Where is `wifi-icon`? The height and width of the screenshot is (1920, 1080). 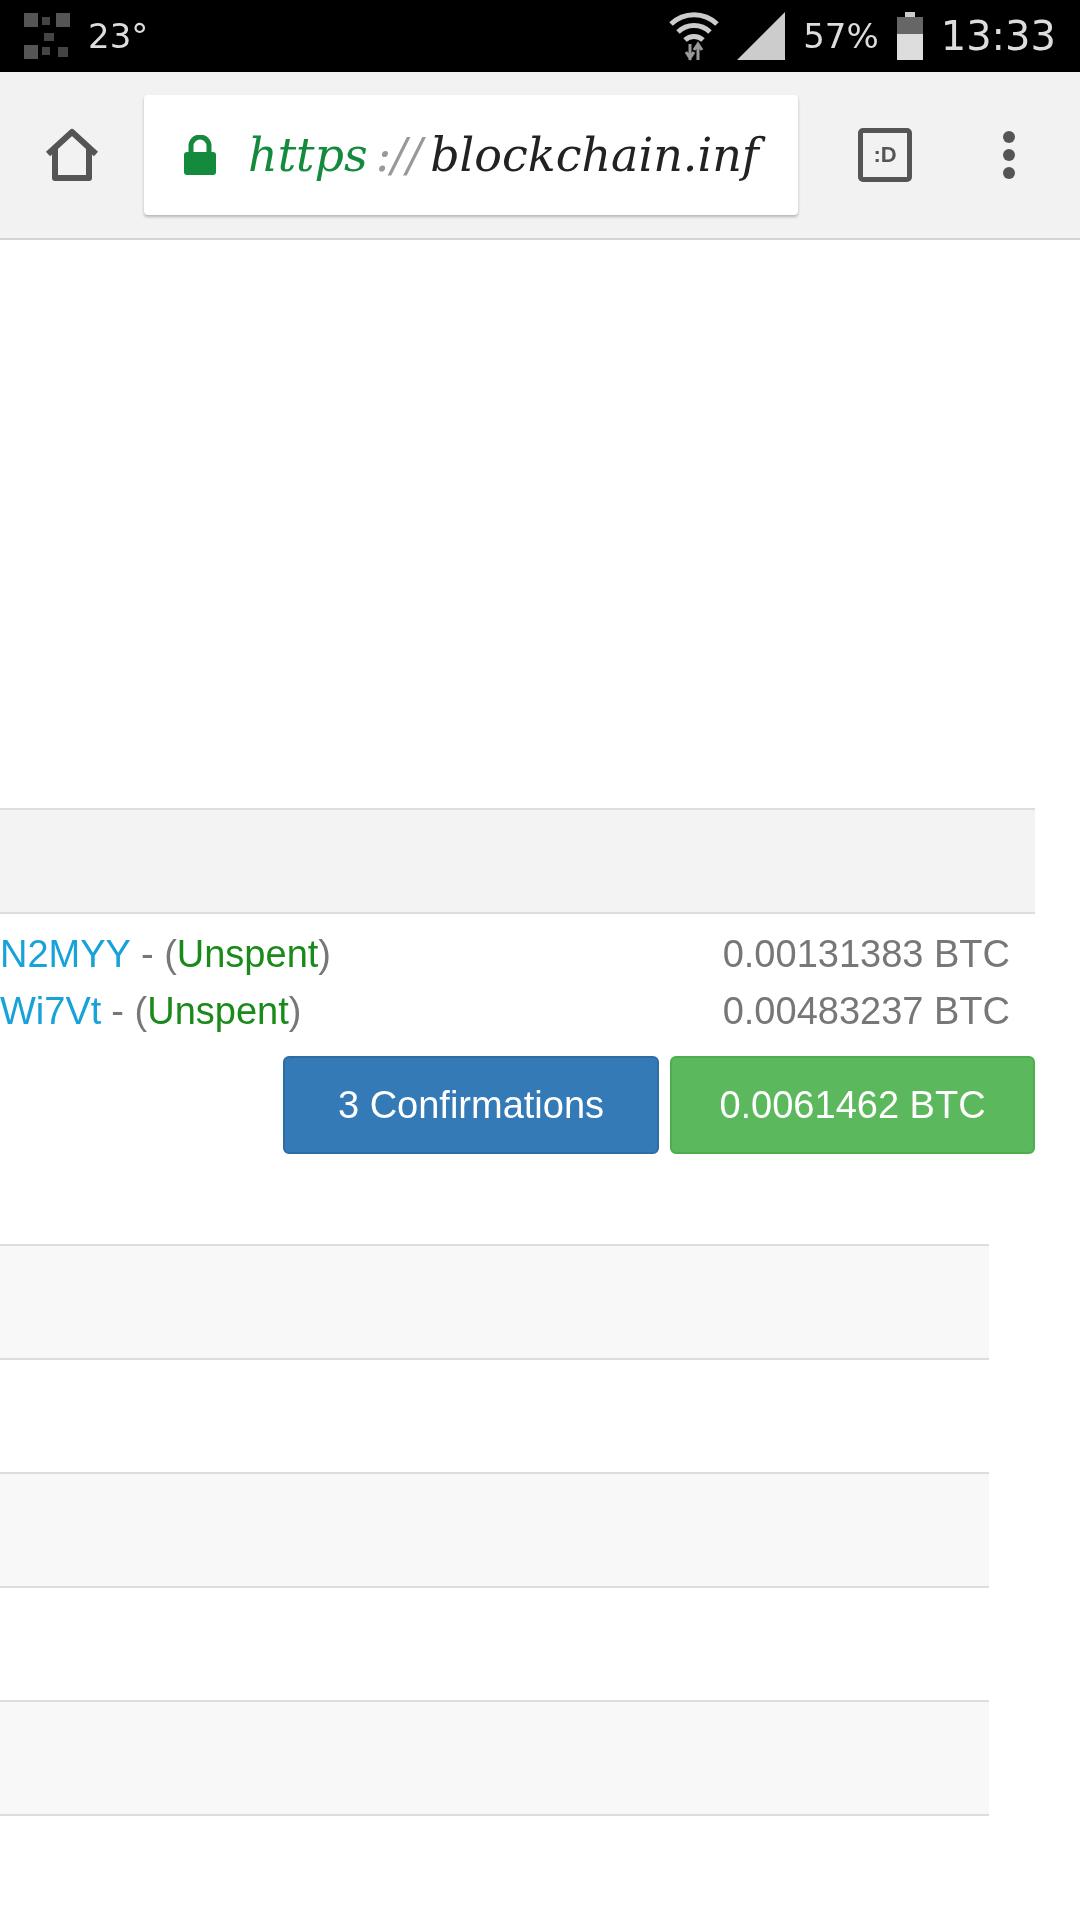 wifi-icon is located at coordinates (694, 36).